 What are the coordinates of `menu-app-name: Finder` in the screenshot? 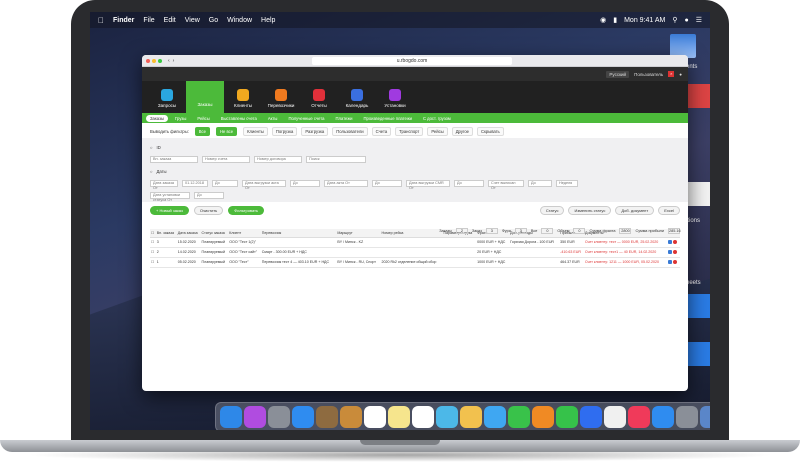 It's located at (123, 20).